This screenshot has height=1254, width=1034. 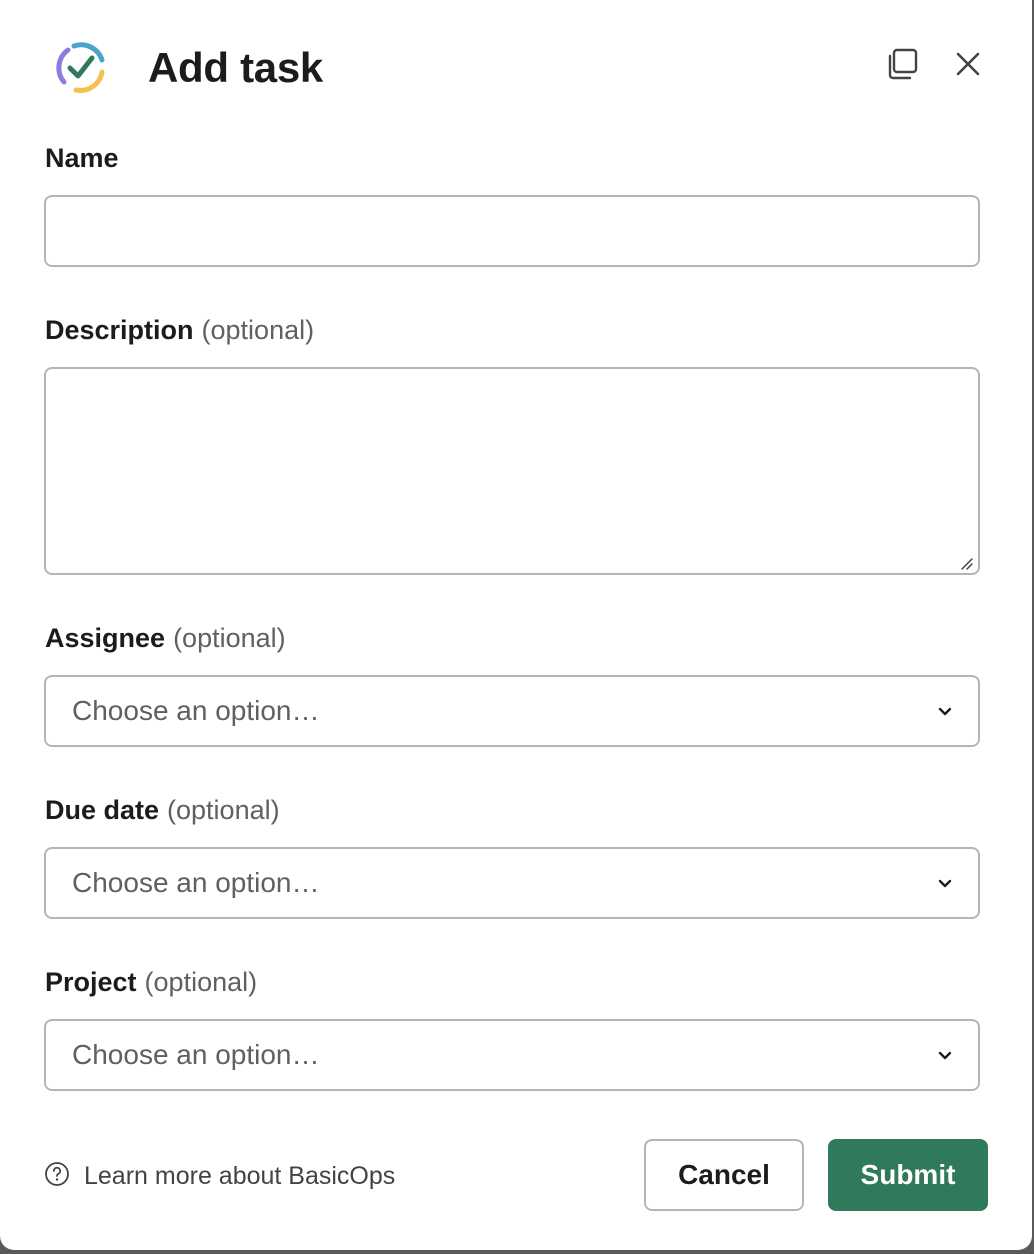 I want to click on assignee-label: Assignee (optional), so click(x=165, y=638).